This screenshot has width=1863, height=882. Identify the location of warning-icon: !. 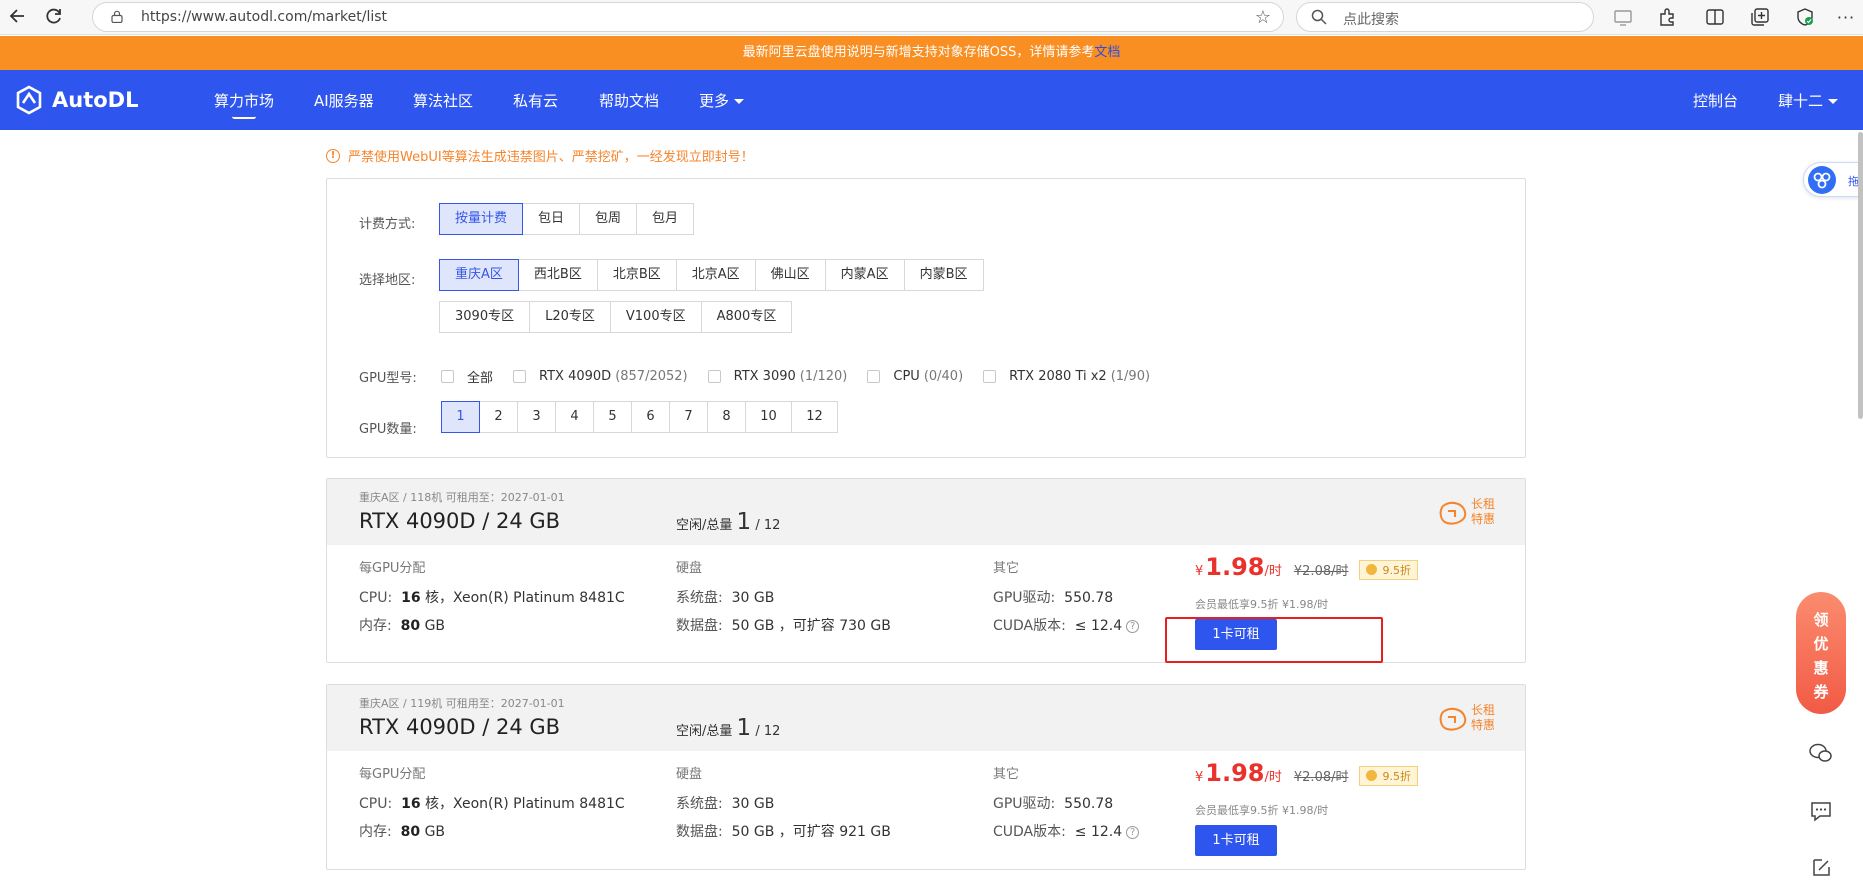
(333, 155).